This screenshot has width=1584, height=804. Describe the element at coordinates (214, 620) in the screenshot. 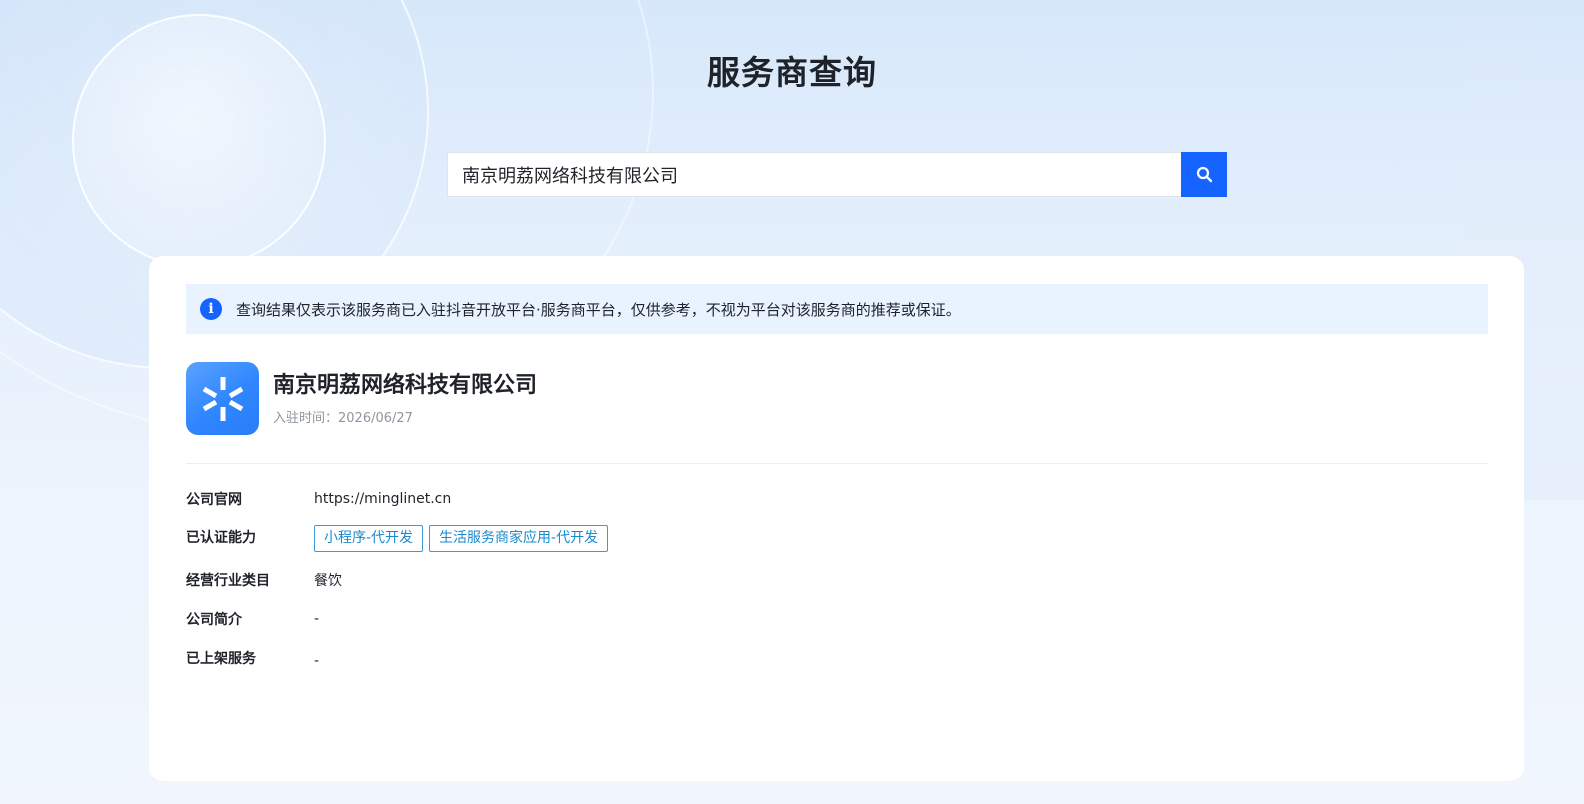

I see `intro-label: 公司简介` at that location.